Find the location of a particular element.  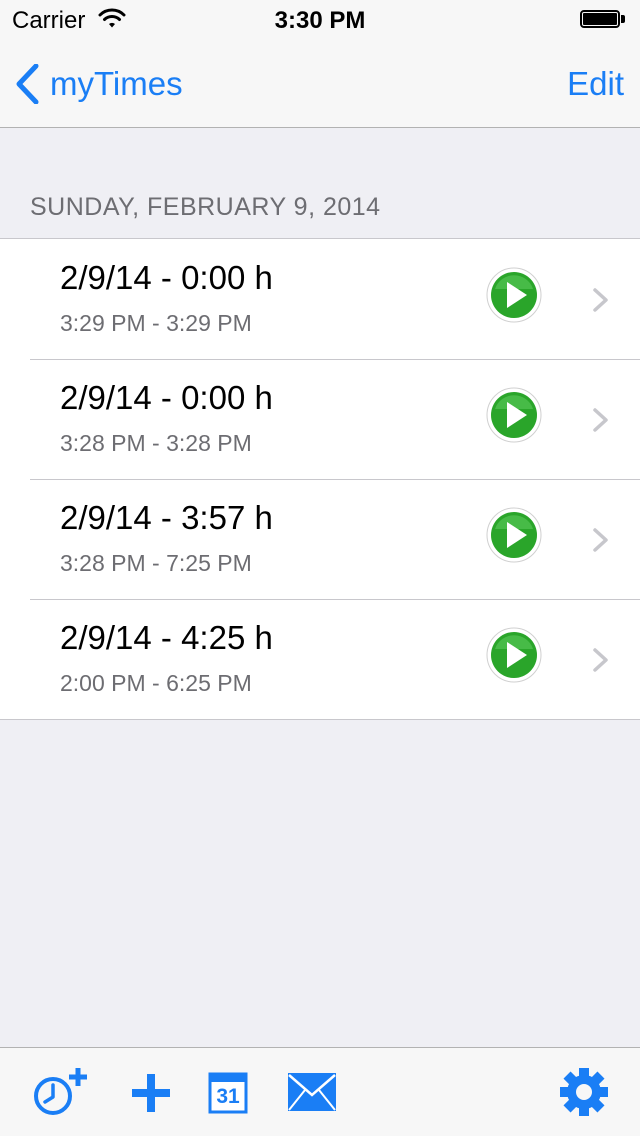

row-subtitle: 2:00 PM - 6:25 PM is located at coordinates (156, 683).